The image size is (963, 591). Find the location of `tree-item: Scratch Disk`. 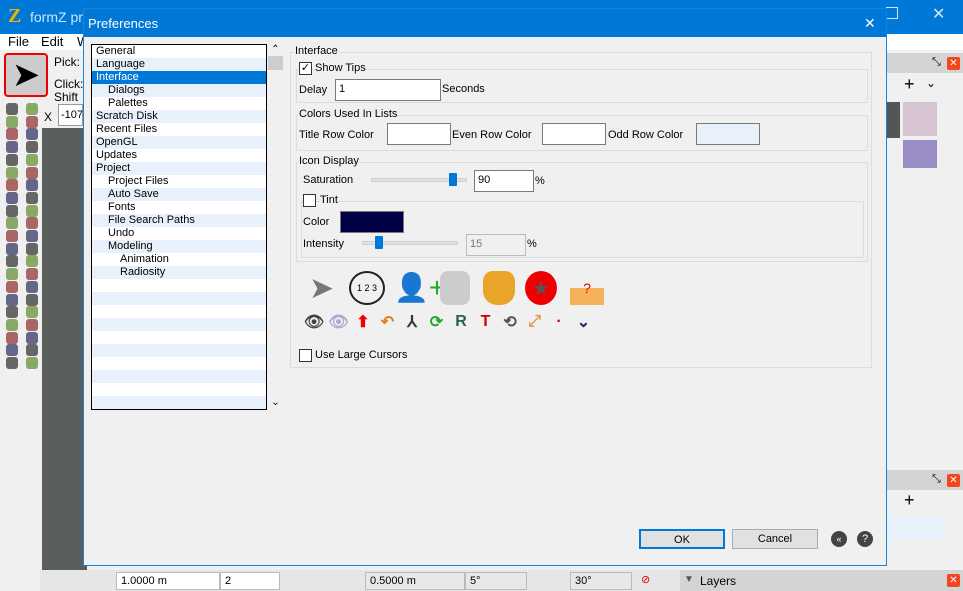

tree-item: Scratch Disk is located at coordinates (179, 116).